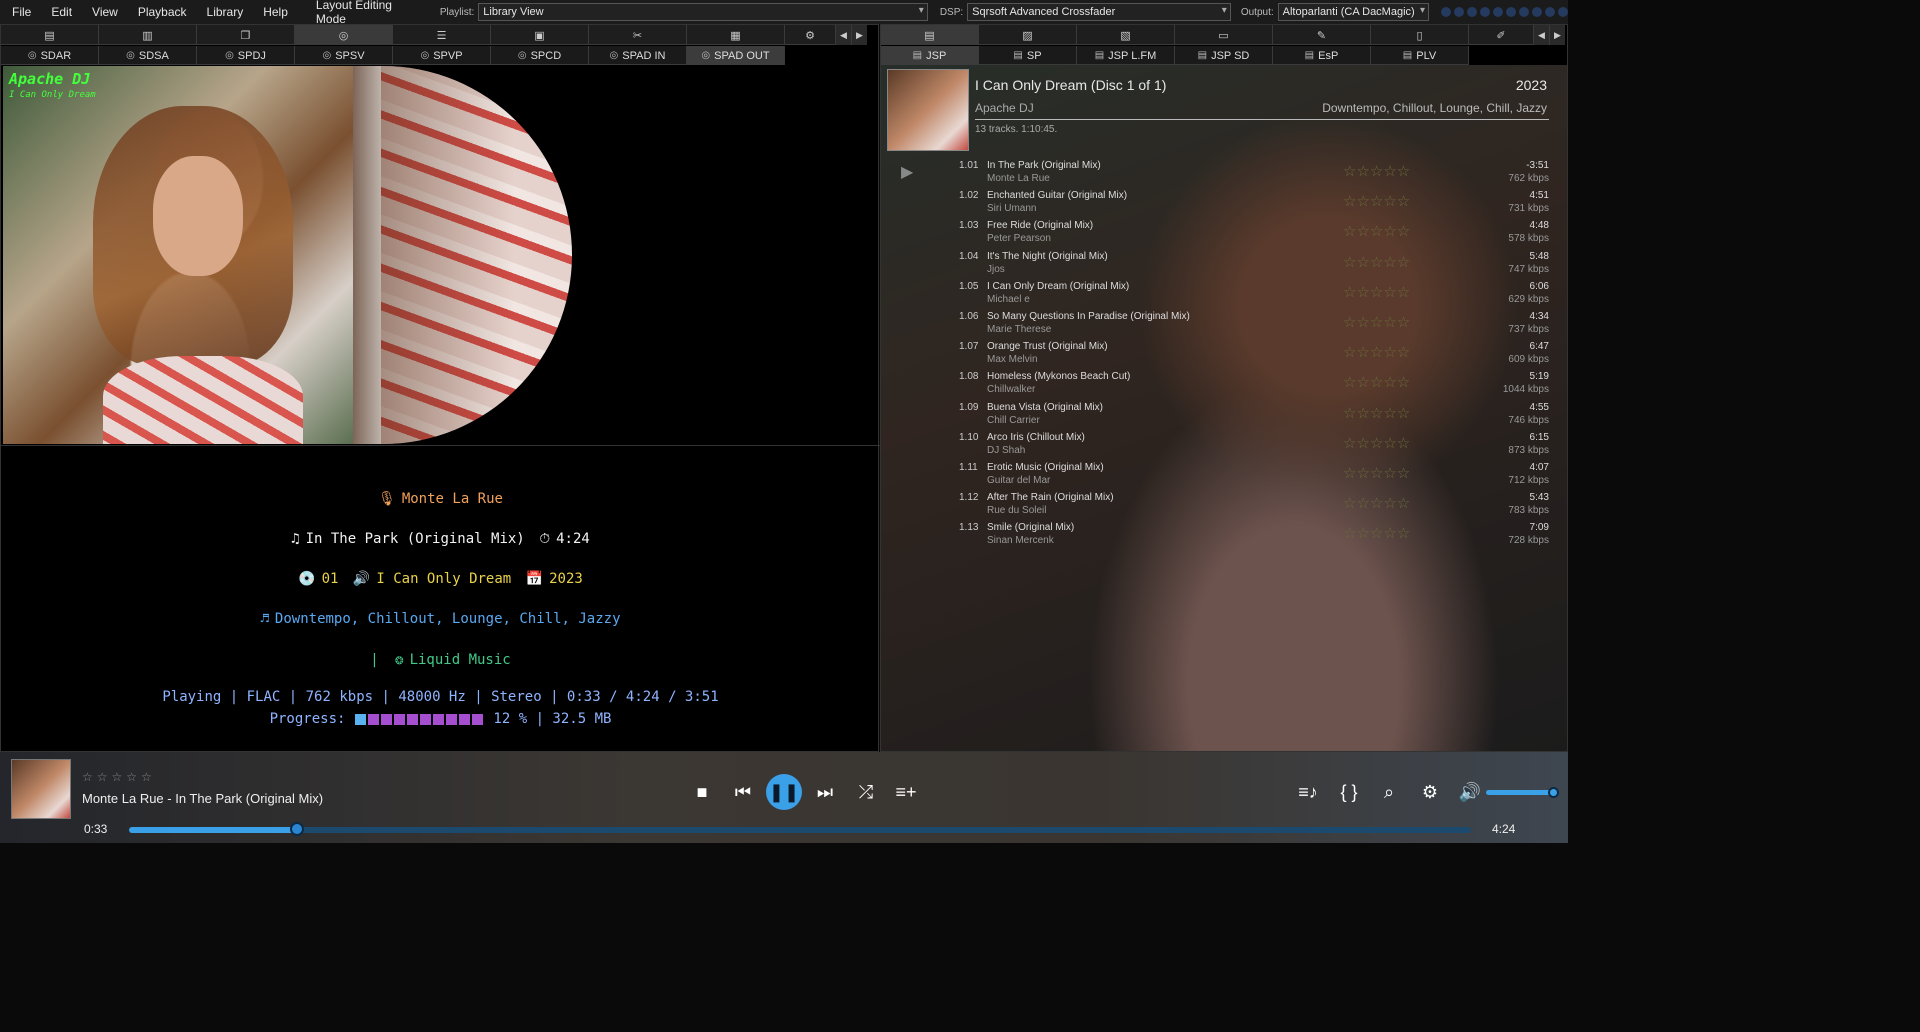 The height and width of the screenshot is (1032, 1920). I want to click on columns-icon: ☰, so click(442, 35).